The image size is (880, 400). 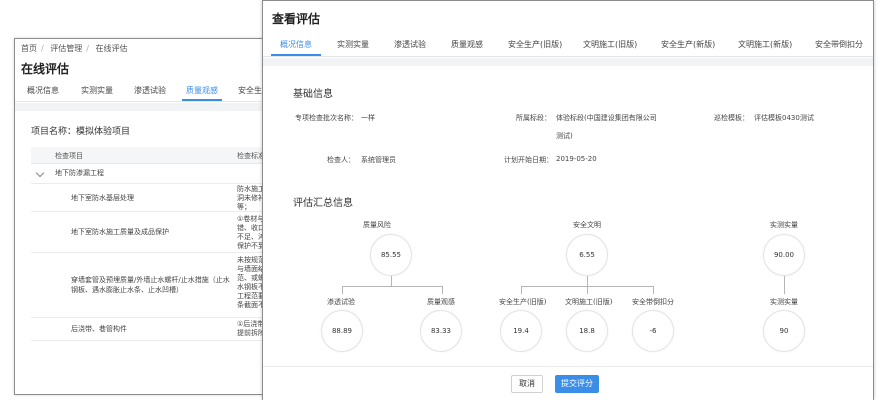 I want to click on basic-info-title: 基础信息, so click(x=313, y=94).